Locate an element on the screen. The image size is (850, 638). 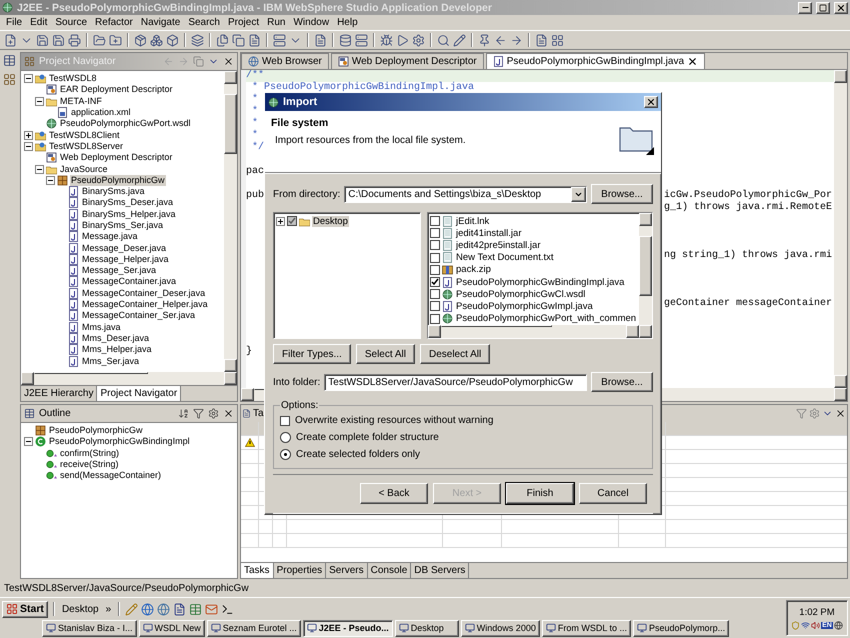
menu-item: Run is located at coordinates (276, 22).